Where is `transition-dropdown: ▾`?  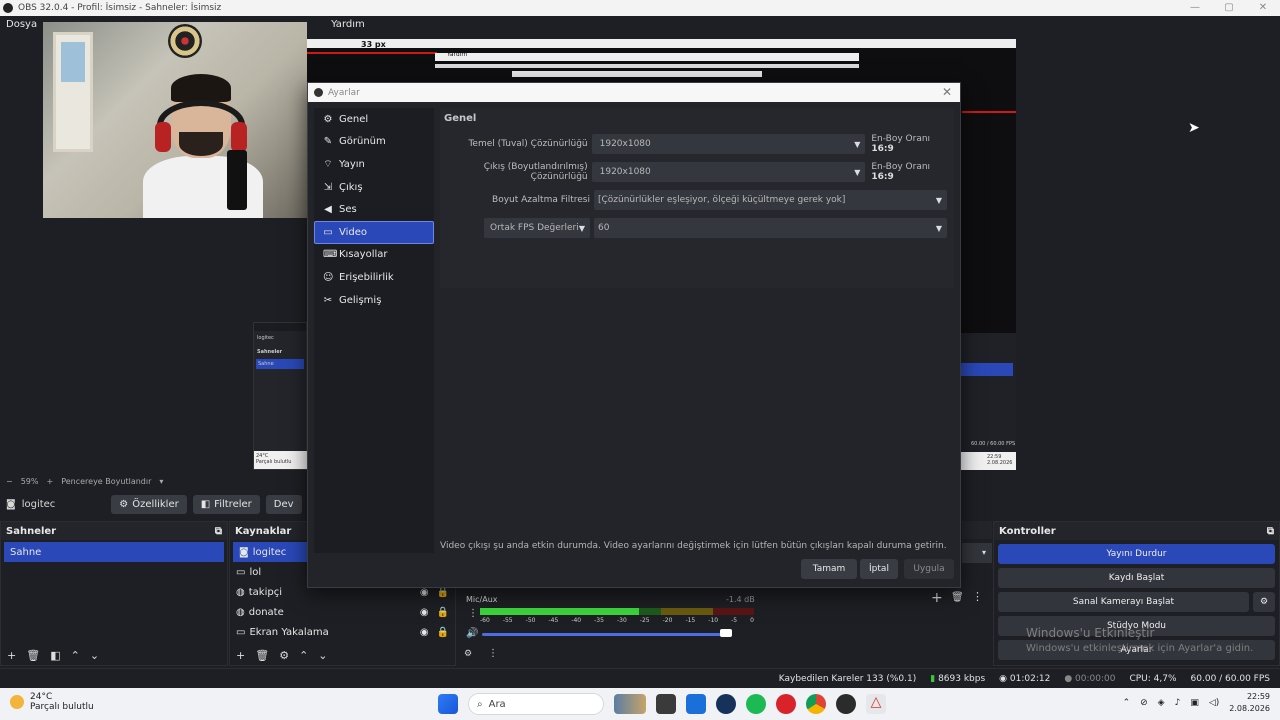
transition-dropdown: ▾ is located at coordinates (977, 553).